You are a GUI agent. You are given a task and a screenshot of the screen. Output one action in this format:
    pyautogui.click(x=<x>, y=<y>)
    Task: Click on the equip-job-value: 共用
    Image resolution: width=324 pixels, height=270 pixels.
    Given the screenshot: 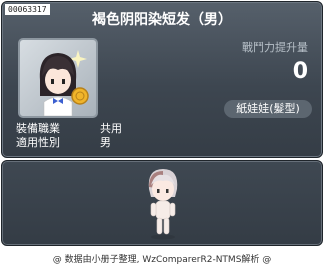 What is the action you would take?
    pyautogui.click(x=111, y=128)
    